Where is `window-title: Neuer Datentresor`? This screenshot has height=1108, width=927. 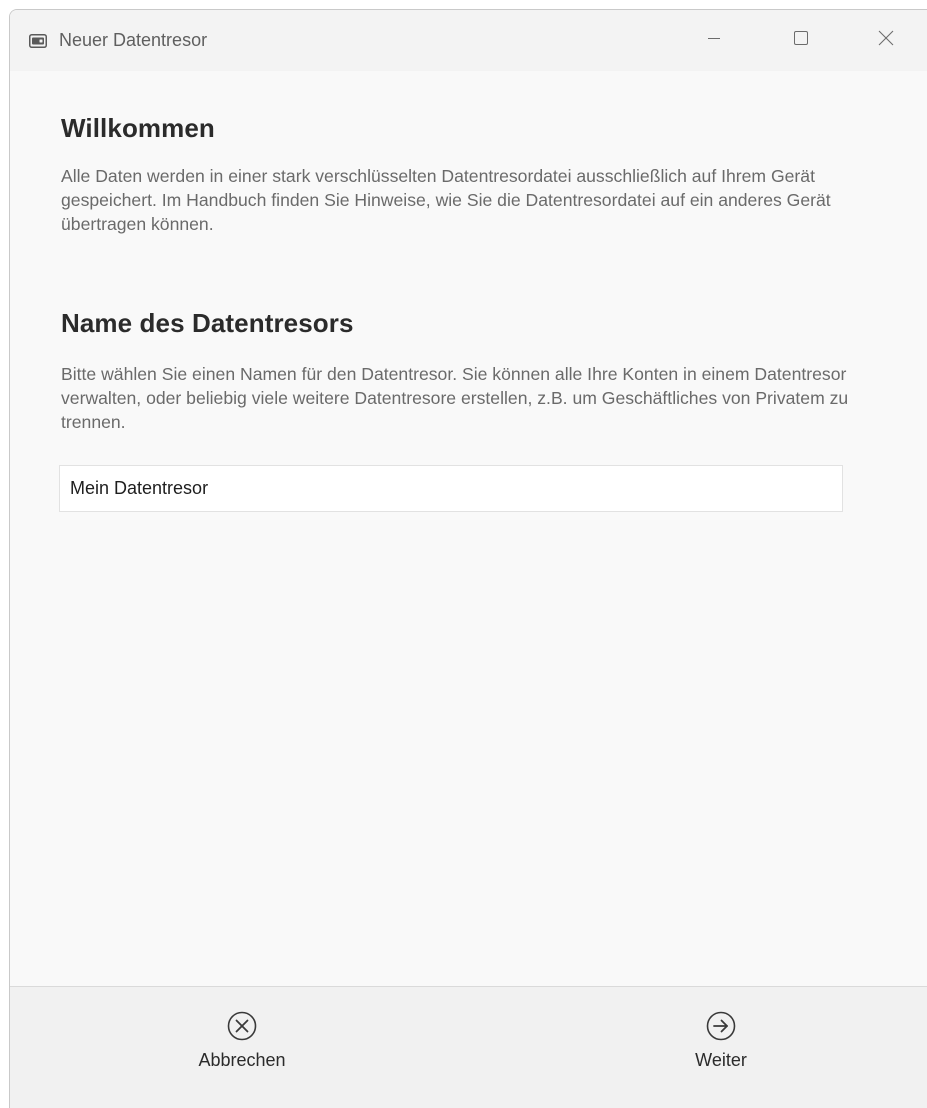
window-title: Neuer Datentresor is located at coordinates (133, 40).